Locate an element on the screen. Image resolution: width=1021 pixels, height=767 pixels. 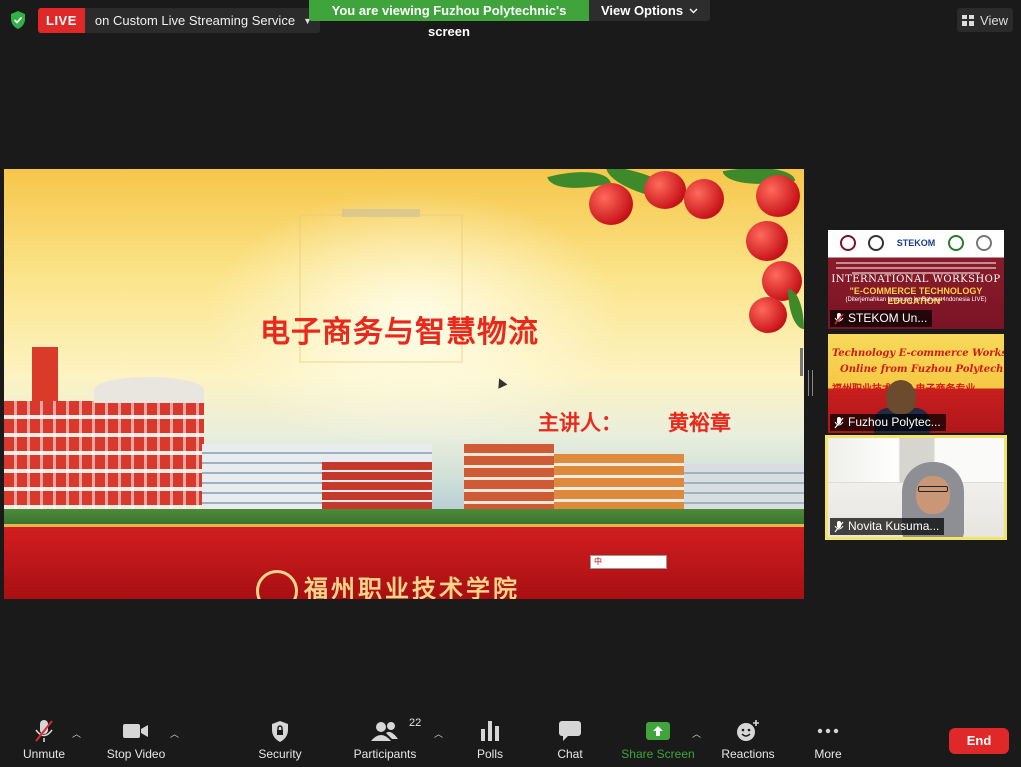
stop-video-label: Stop Video is located at coordinates (136, 754).